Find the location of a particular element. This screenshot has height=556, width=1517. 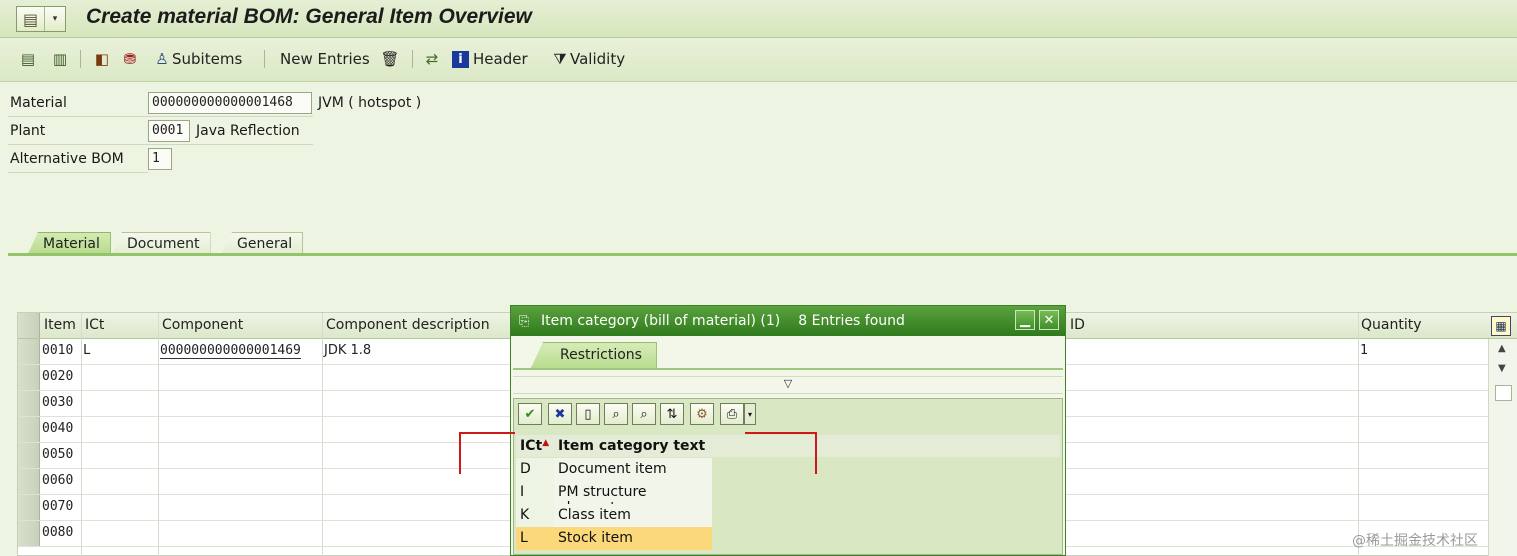

scroll-thumb is located at coordinates (1503, 393).